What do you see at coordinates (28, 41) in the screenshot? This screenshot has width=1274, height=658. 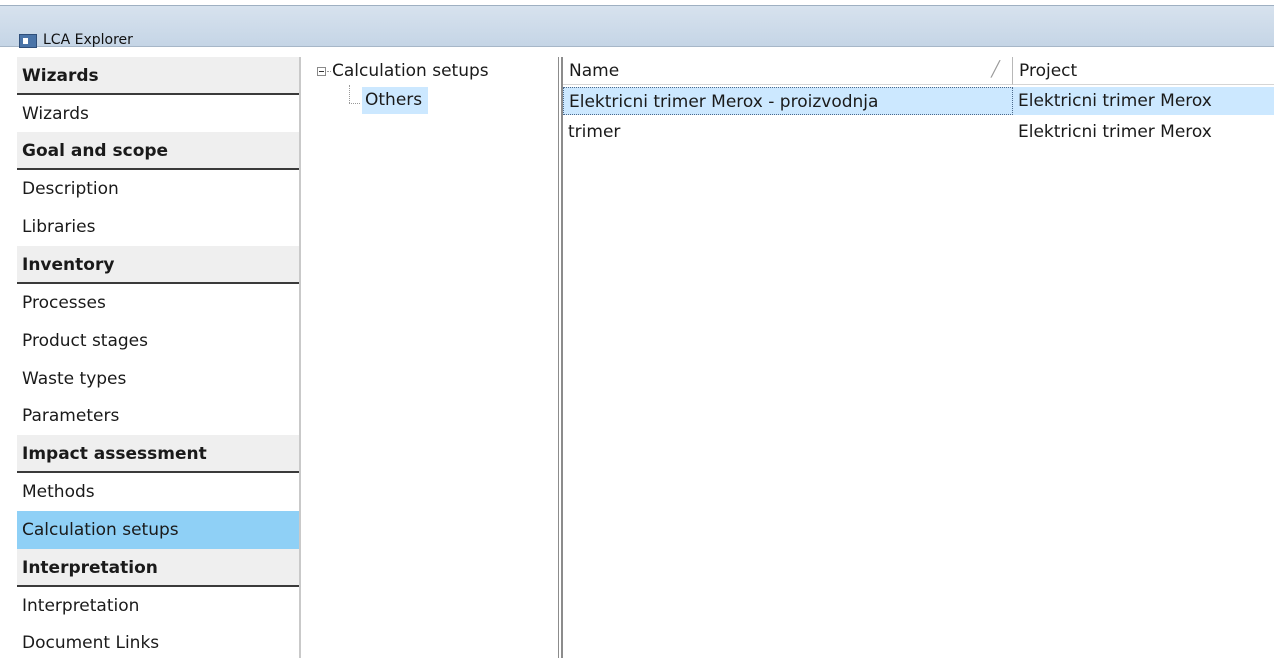 I see `app-window-icon` at bounding box center [28, 41].